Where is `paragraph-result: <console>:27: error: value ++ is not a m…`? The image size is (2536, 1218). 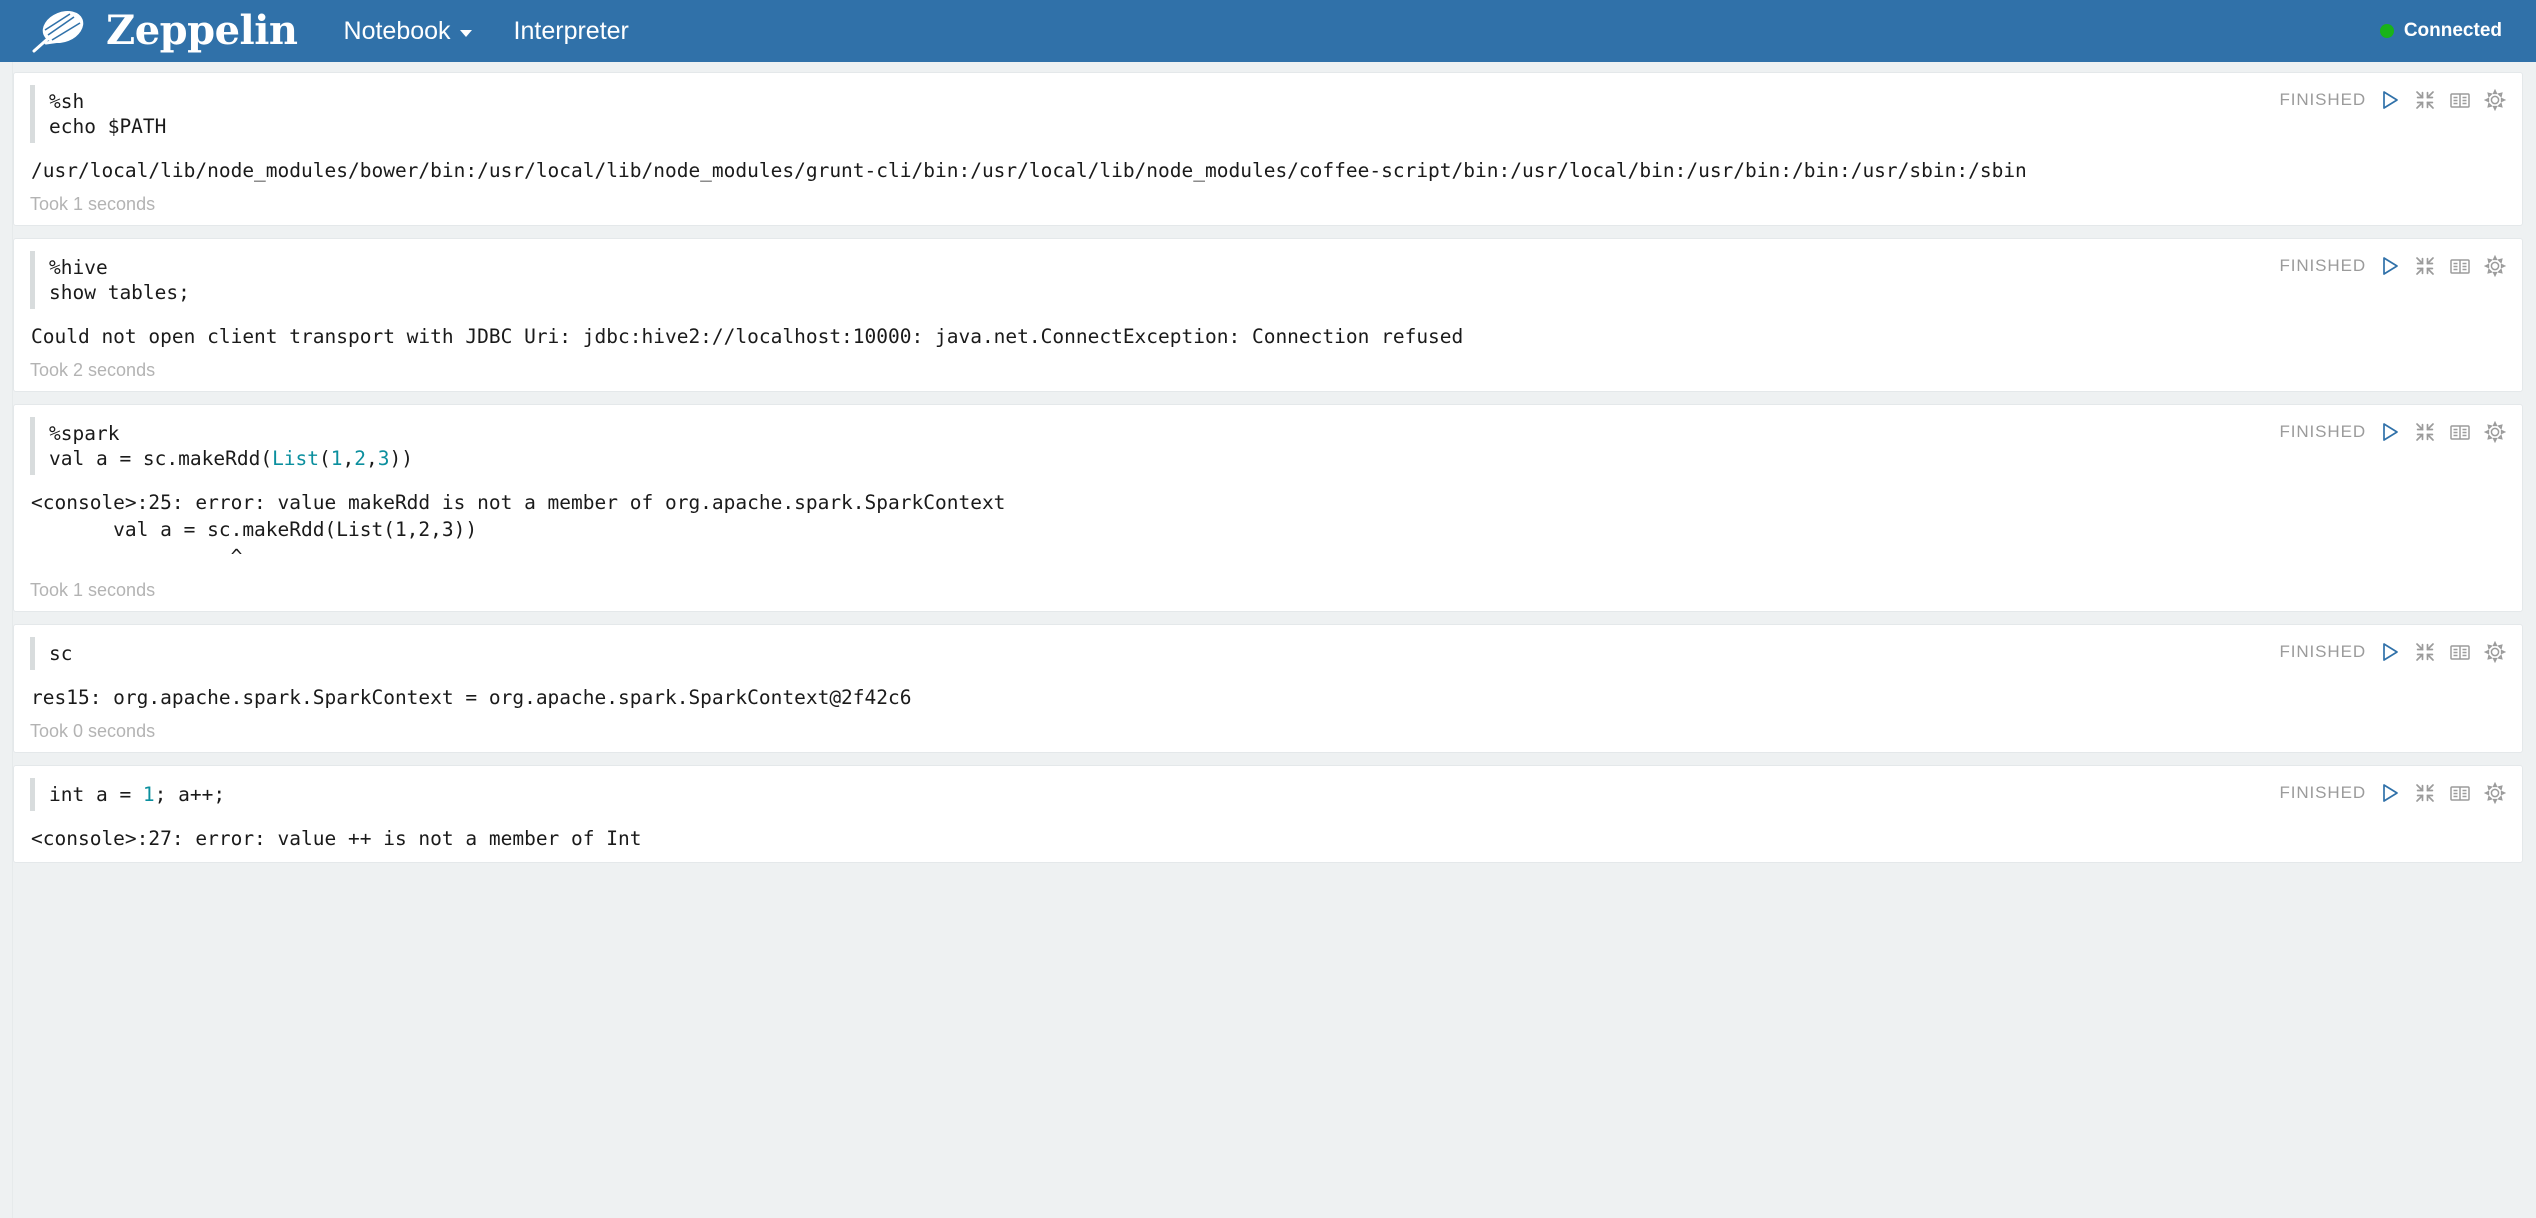
paragraph-result: <console>:27: error: value ++ is not a m… is located at coordinates (336, 838).